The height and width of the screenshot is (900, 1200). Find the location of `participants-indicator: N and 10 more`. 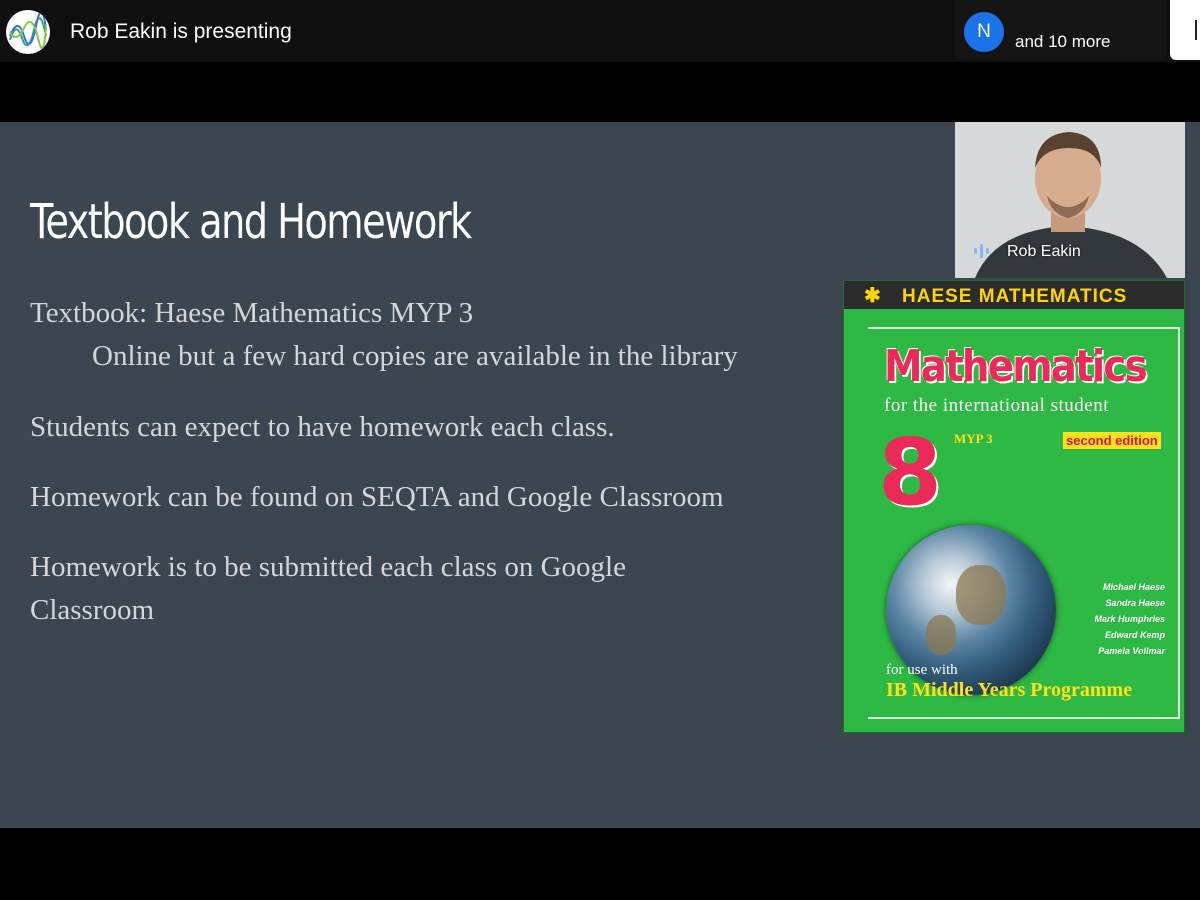

participants-indicator: N and 10 more is located at coordinates (1061, 30).